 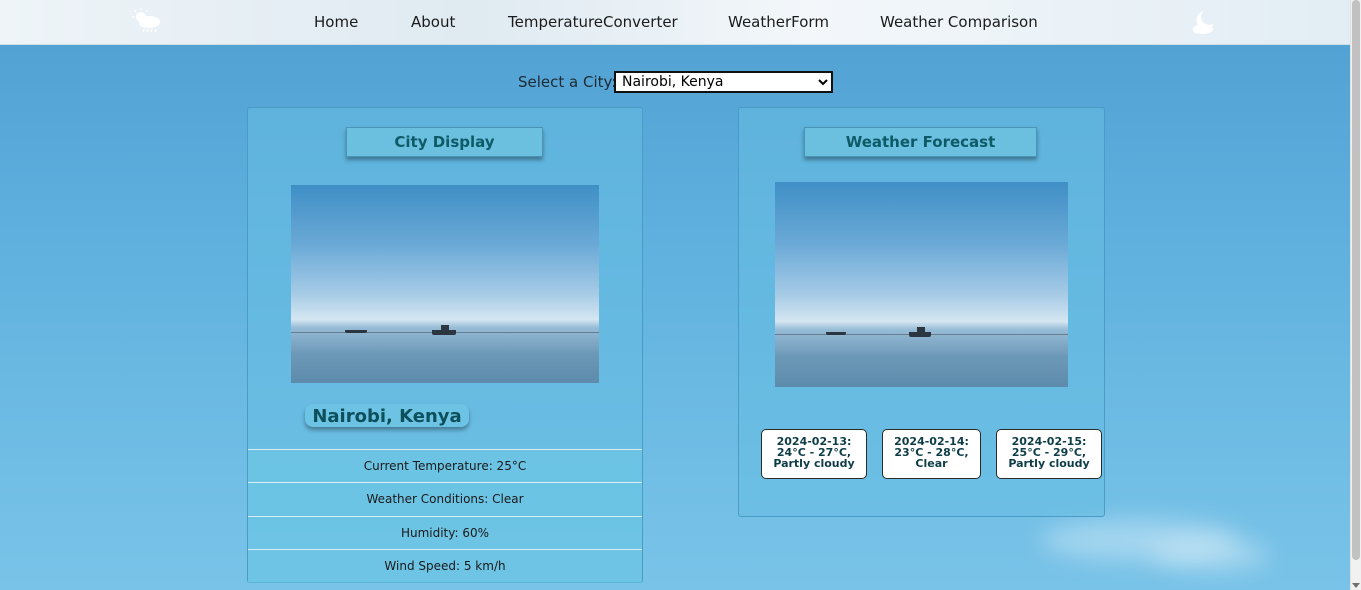 I want to click on stat-weather-conditions: Weather Conditions: Clear, so click(x=445, y=498).